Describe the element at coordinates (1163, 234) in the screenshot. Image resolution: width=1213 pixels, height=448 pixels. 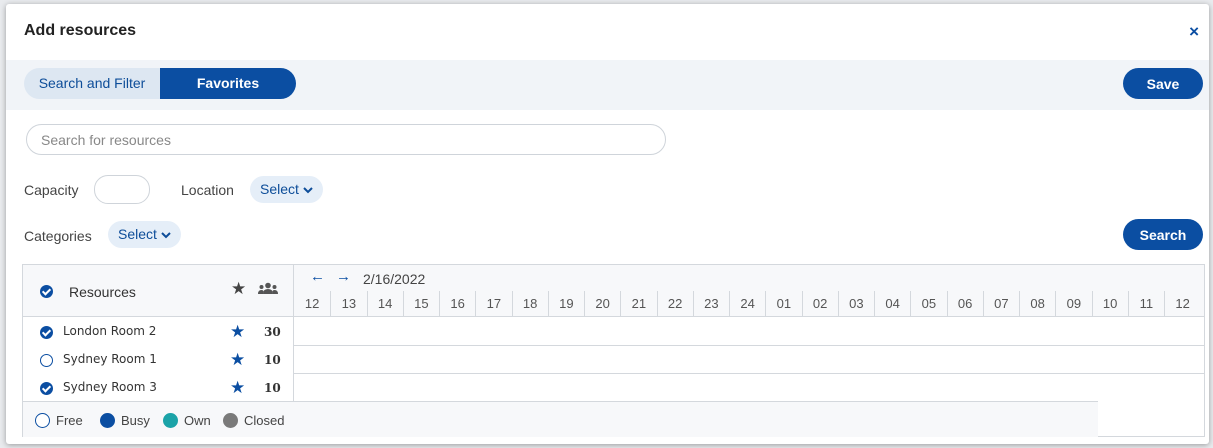
I see `search-button: Search` at that location.